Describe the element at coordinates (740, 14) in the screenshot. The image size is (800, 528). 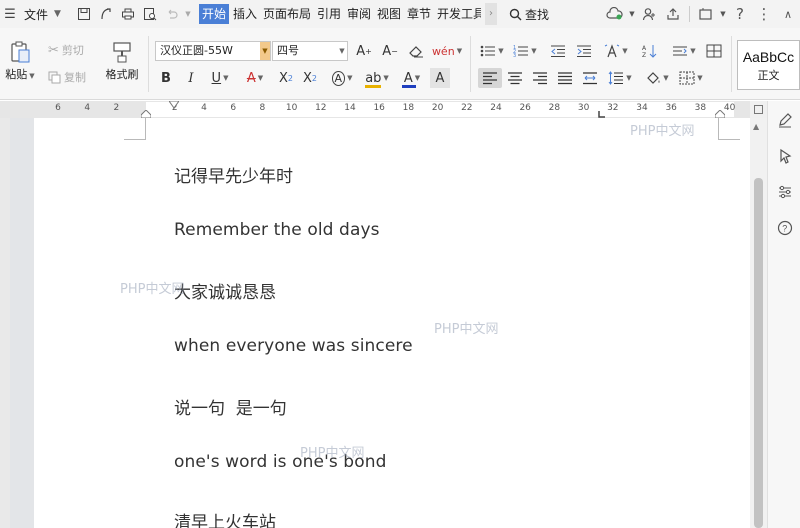
I see `help-icon: ?` at that location.